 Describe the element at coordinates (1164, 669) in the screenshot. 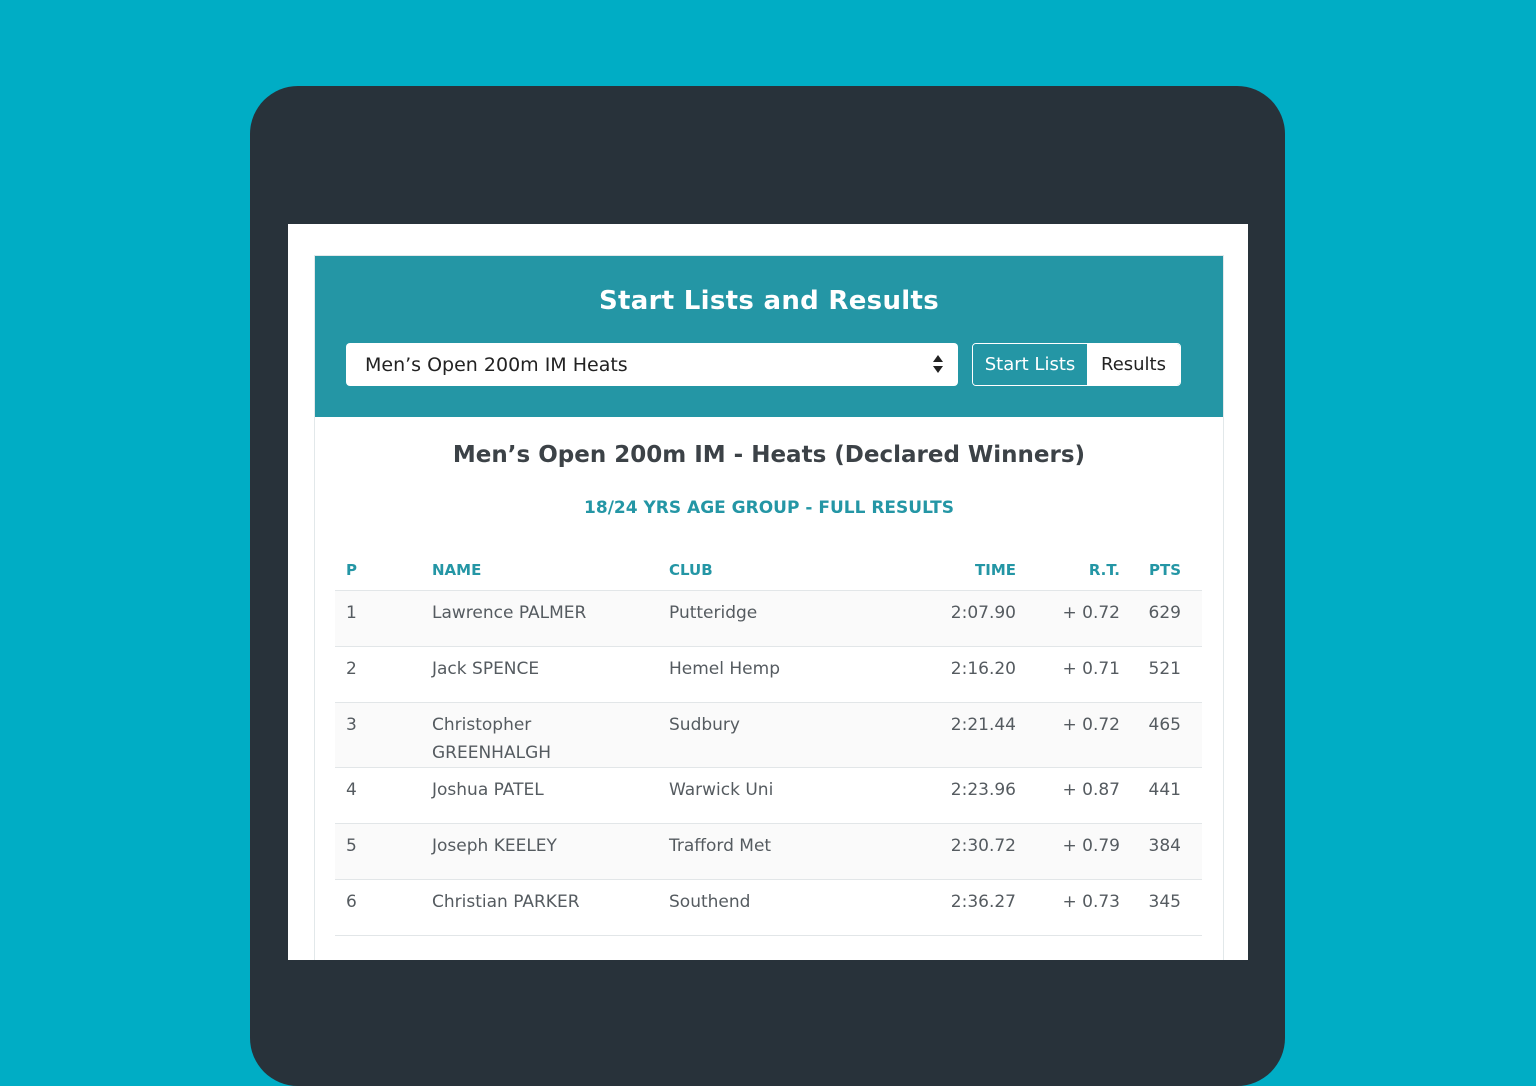

I see `cell-points: 521` at that location.